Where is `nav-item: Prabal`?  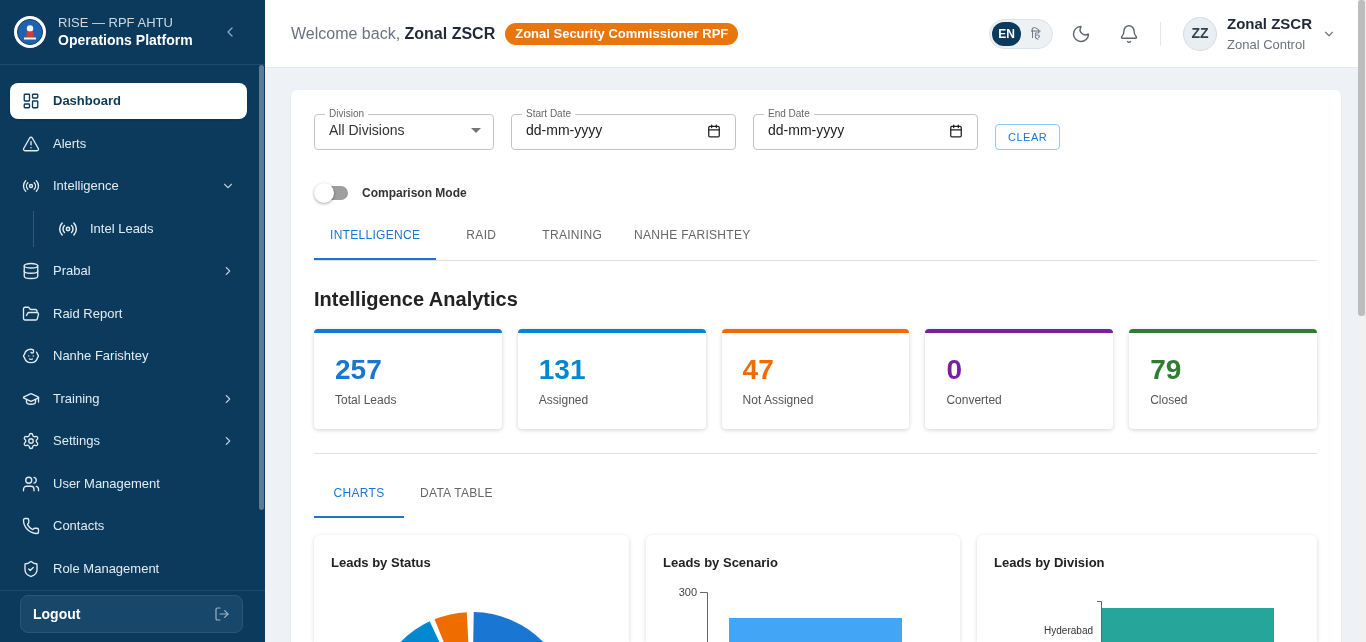
nav-item: Prabal is located at coordinates (128, 271).